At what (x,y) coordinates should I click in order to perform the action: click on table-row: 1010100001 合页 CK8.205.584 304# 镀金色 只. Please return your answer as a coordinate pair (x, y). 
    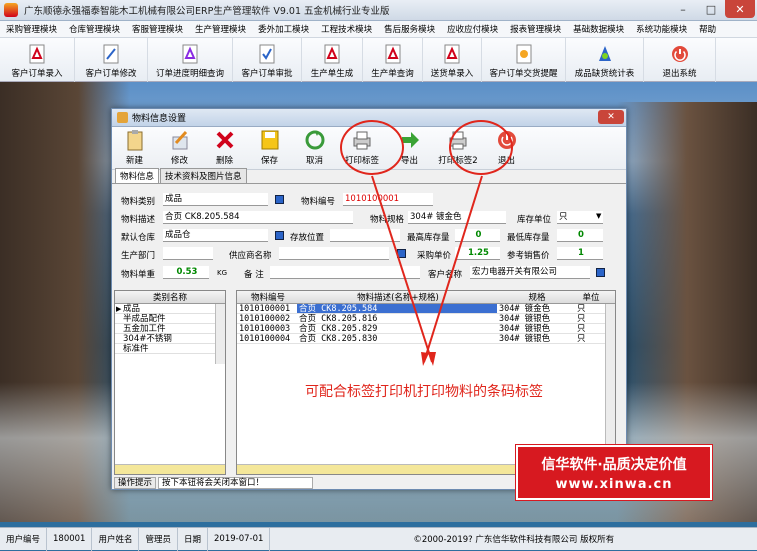
    Looking at the image, I should click on (426, 309).